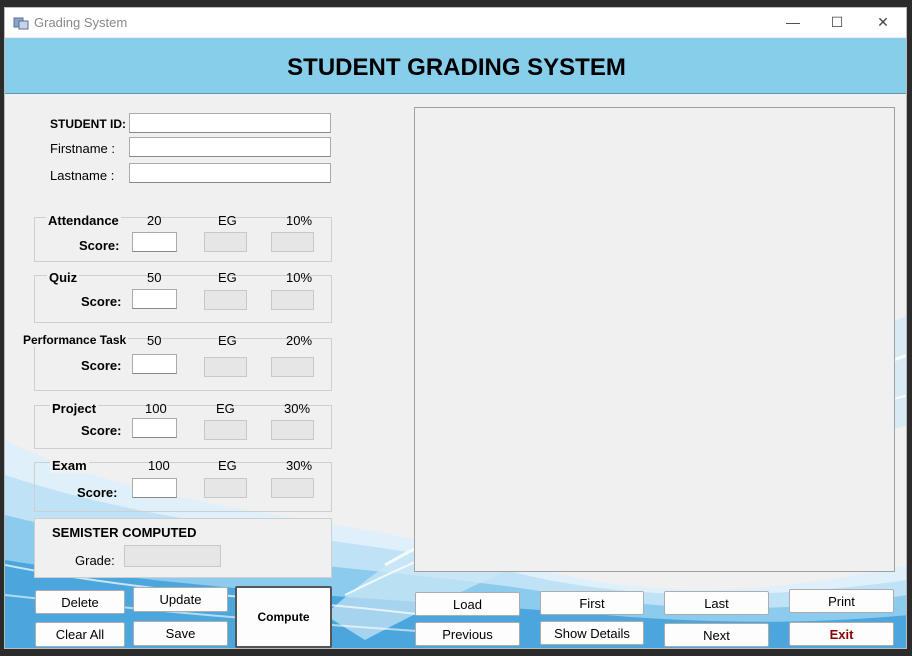 The width and height of the screenshot is (912, 656). Describe the element at coordinates (230, 147) in the screenshot. I see `firstname-input` at that location.